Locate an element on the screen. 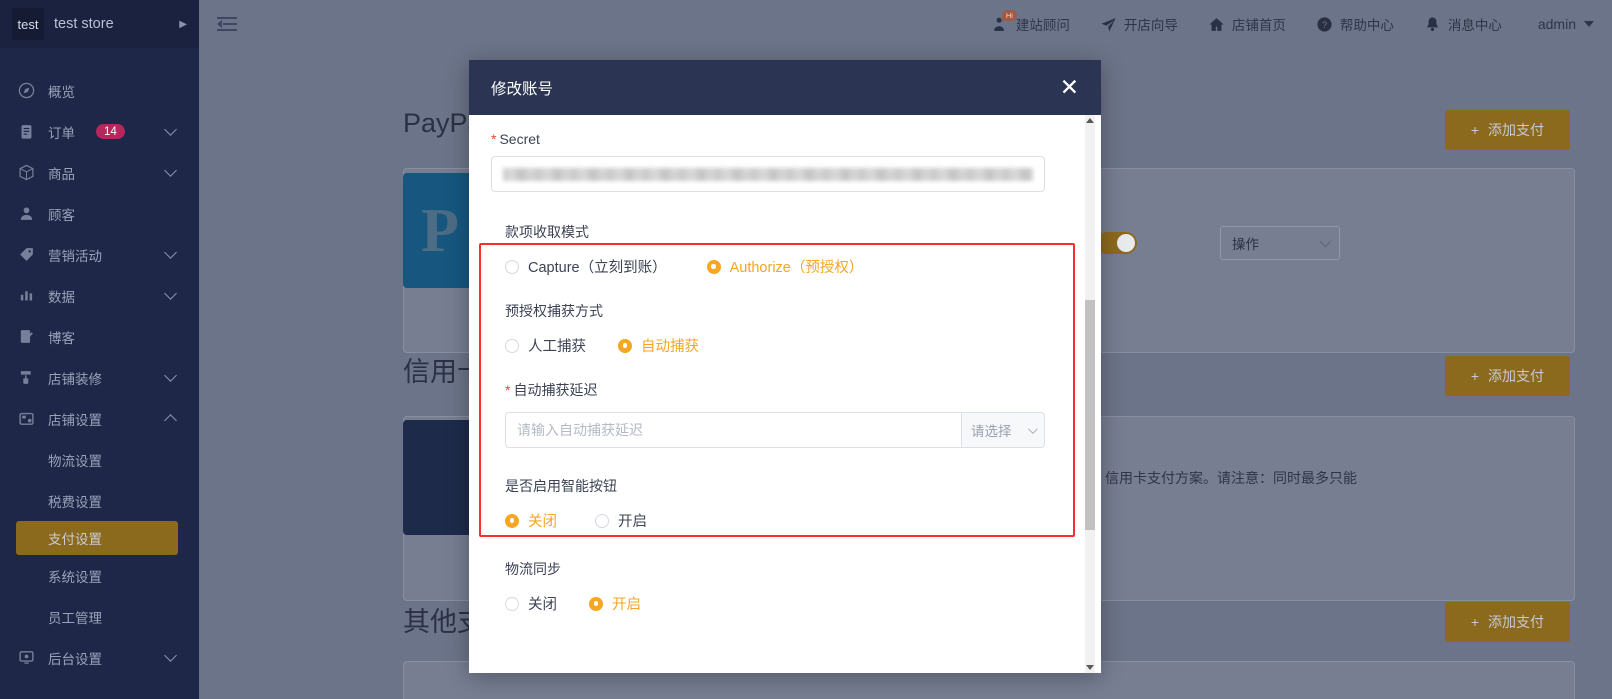 The height and width of the screenshot is (699, 1612). topbar-link-guide: 开店向导 is located at coordinates (1139, 24).